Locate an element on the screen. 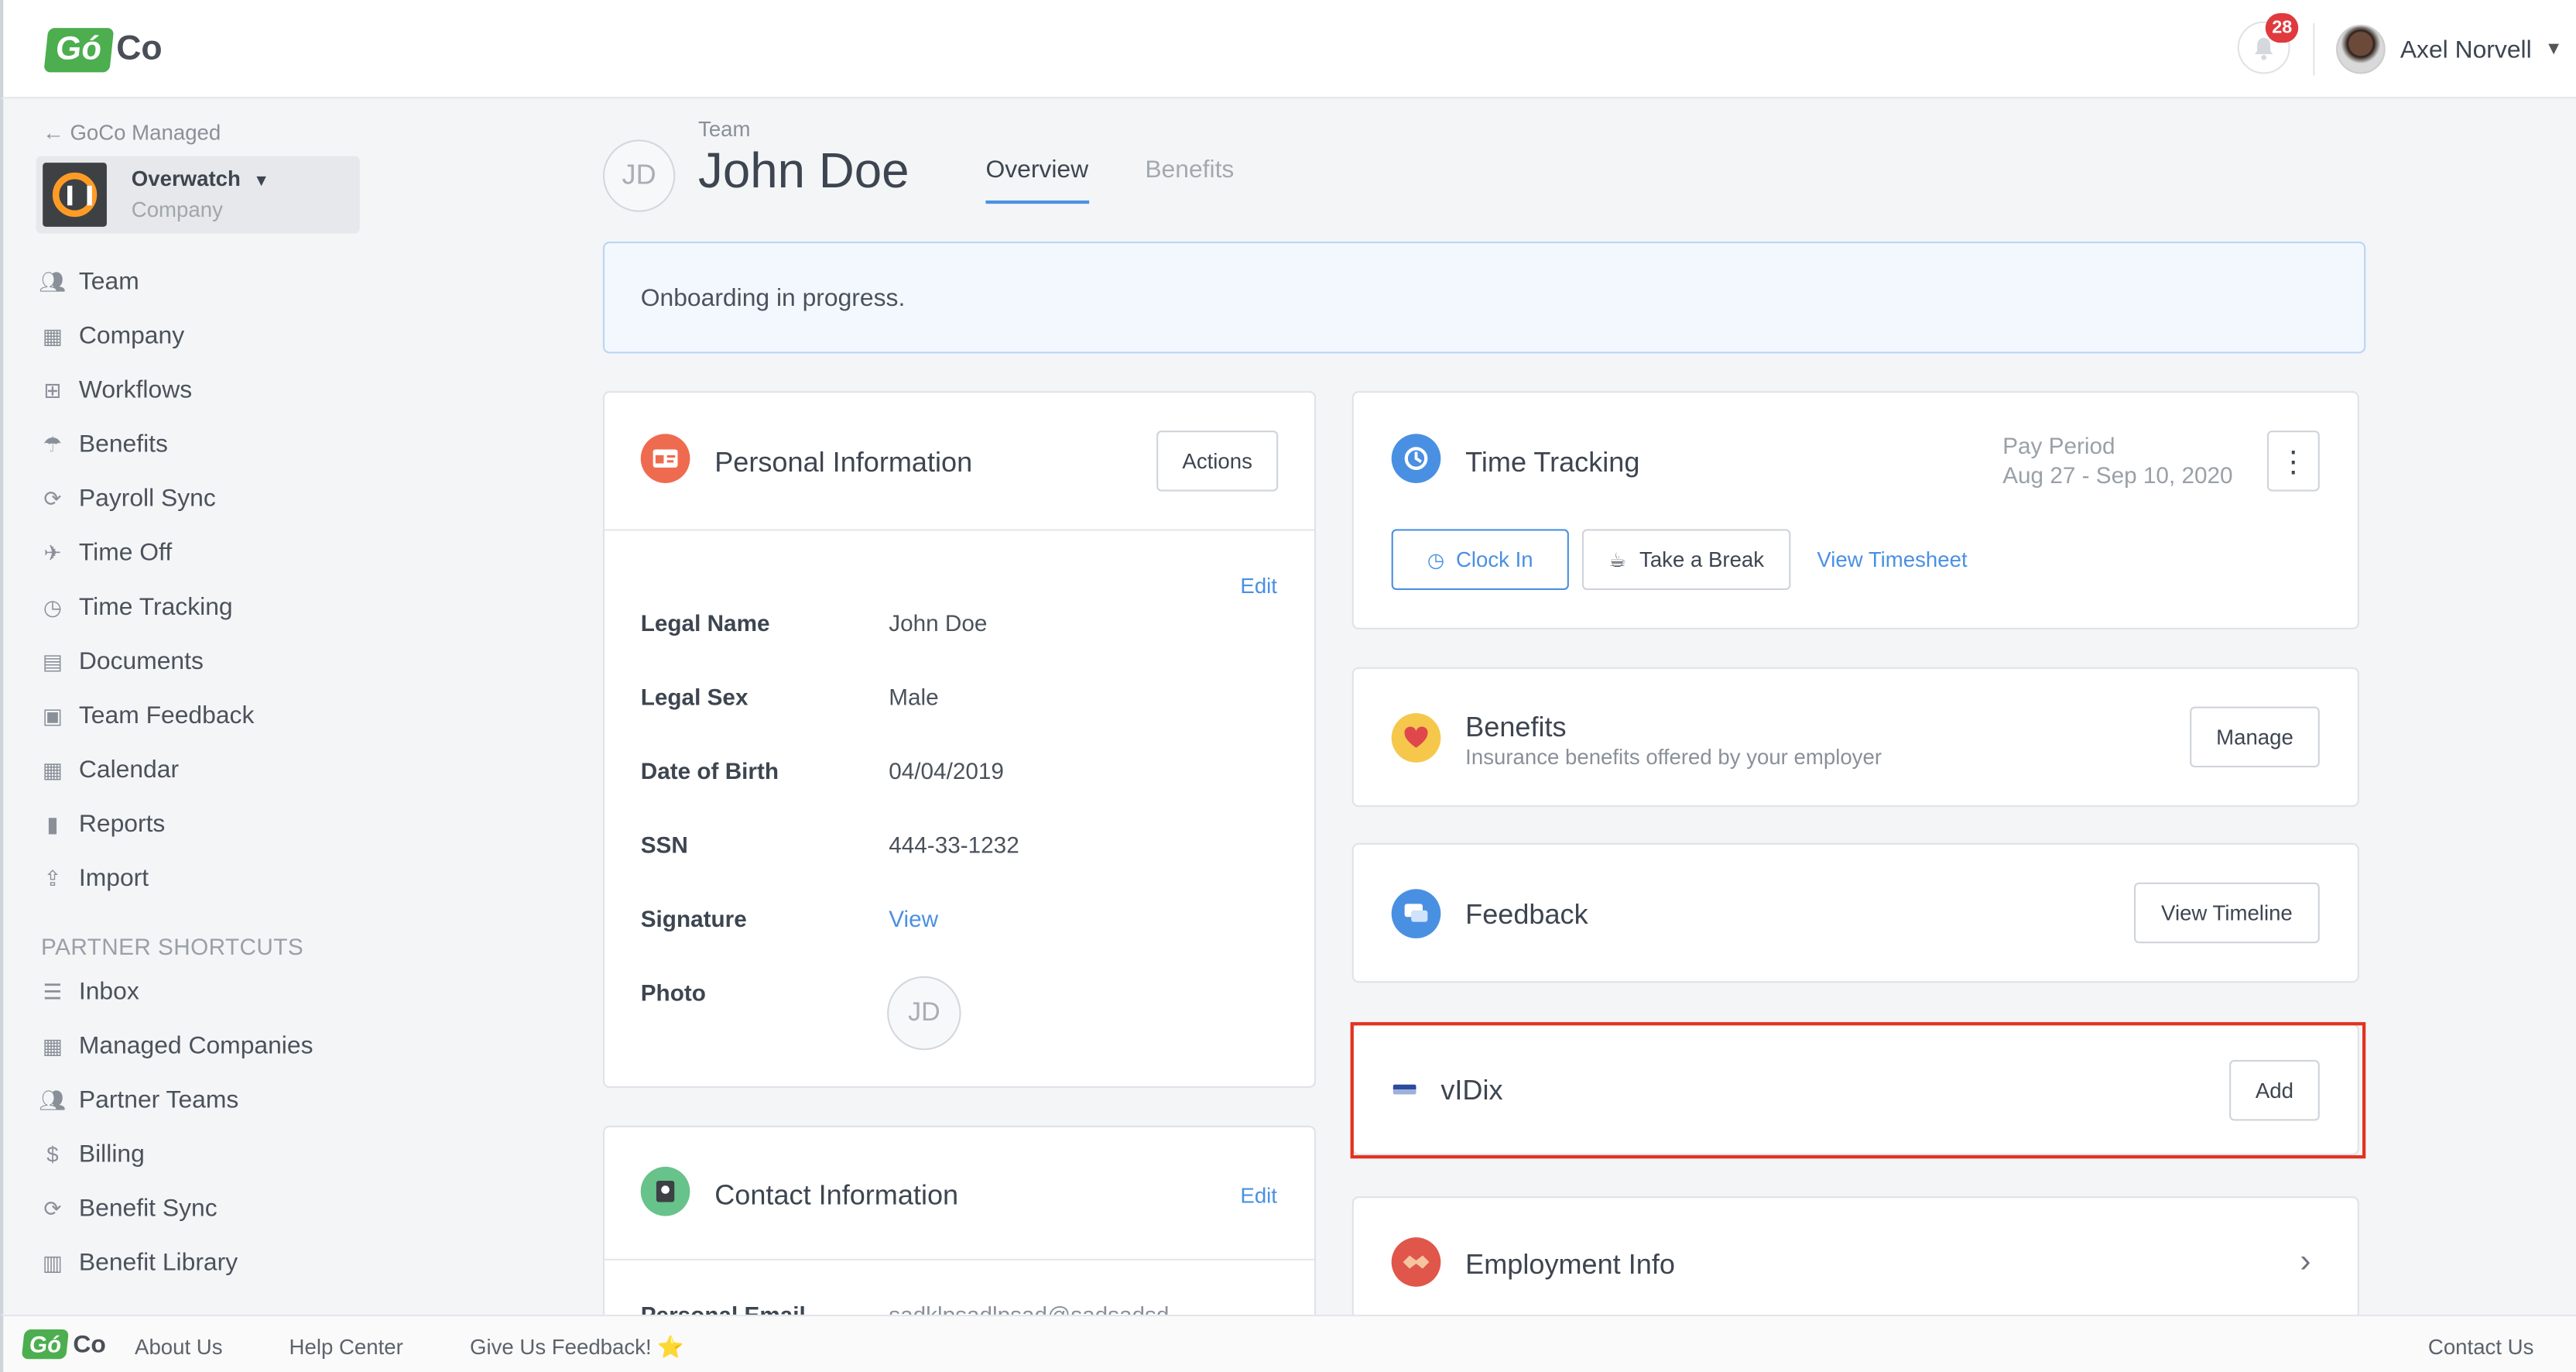 Image resolution: width=2576 pixels, height=1372 pixels. workflow-icon: ⊞ is located at coordinates (52, 390).